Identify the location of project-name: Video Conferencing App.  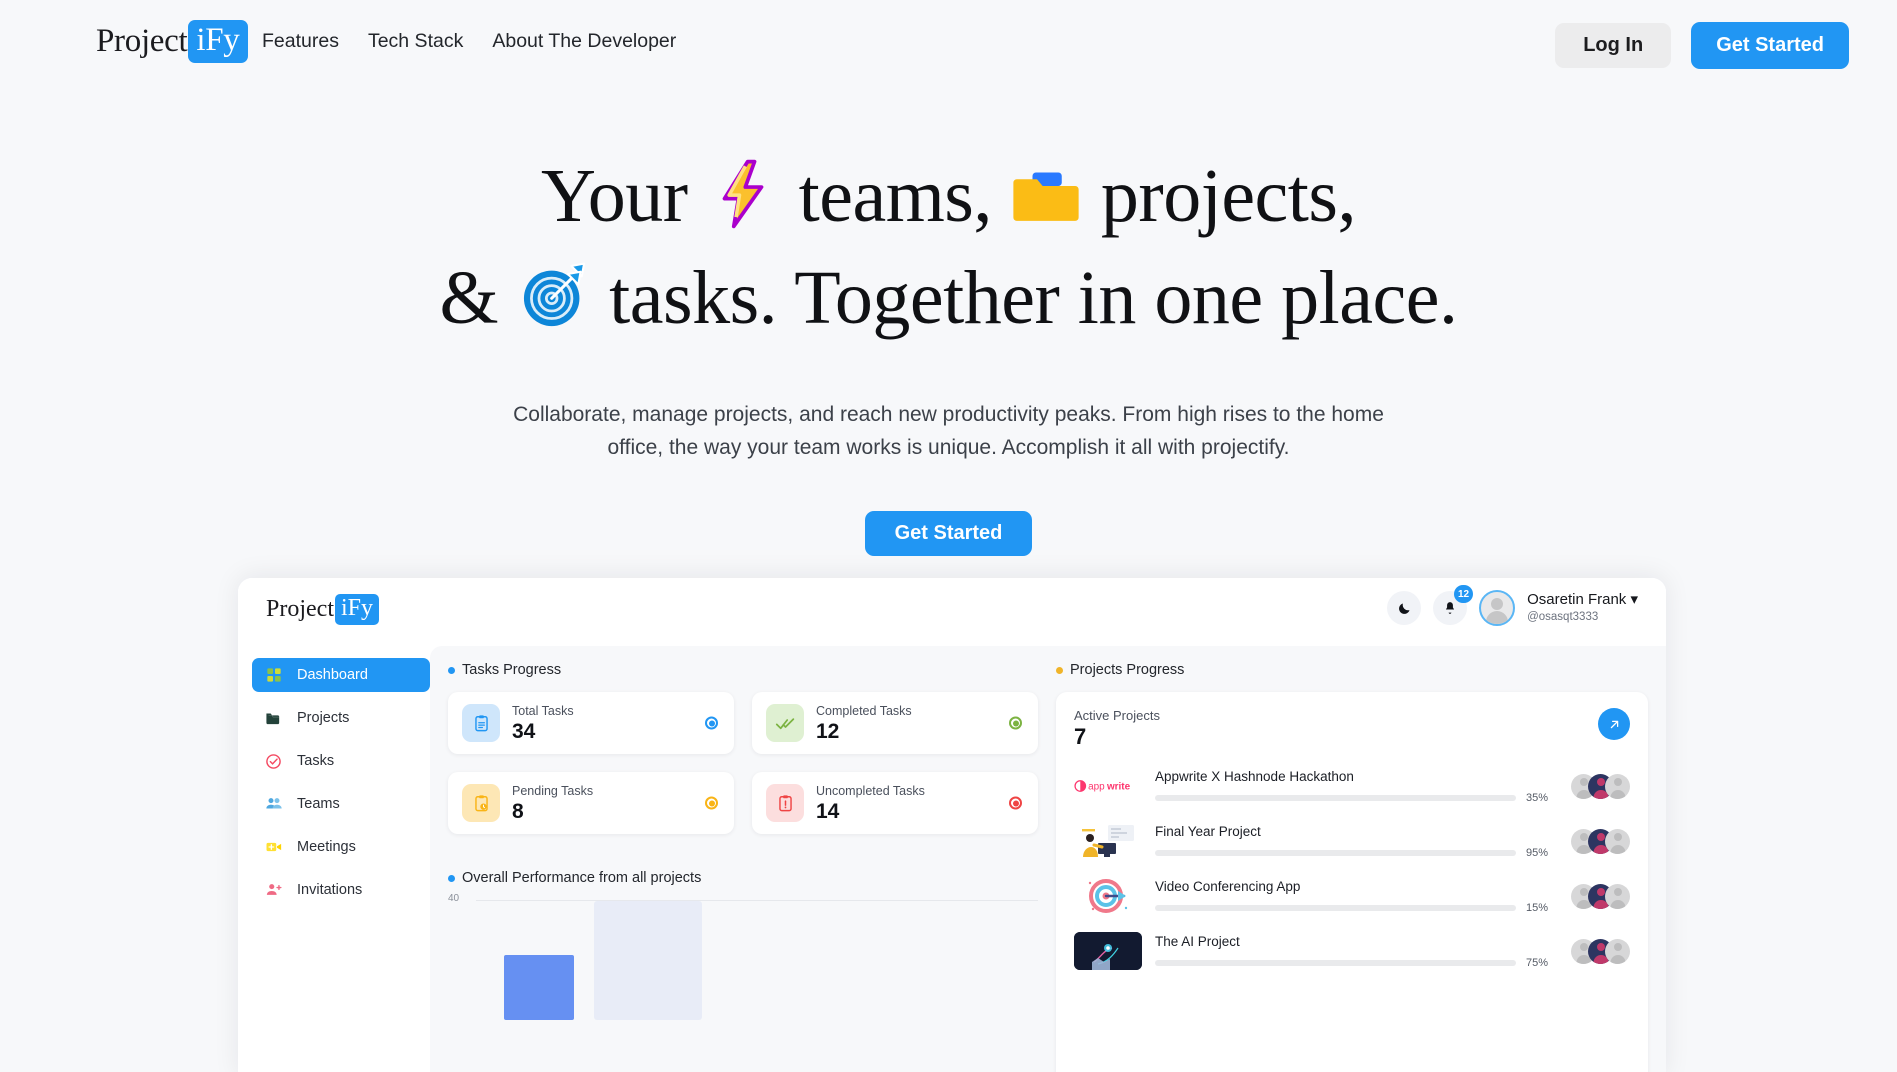
(1228, 886).